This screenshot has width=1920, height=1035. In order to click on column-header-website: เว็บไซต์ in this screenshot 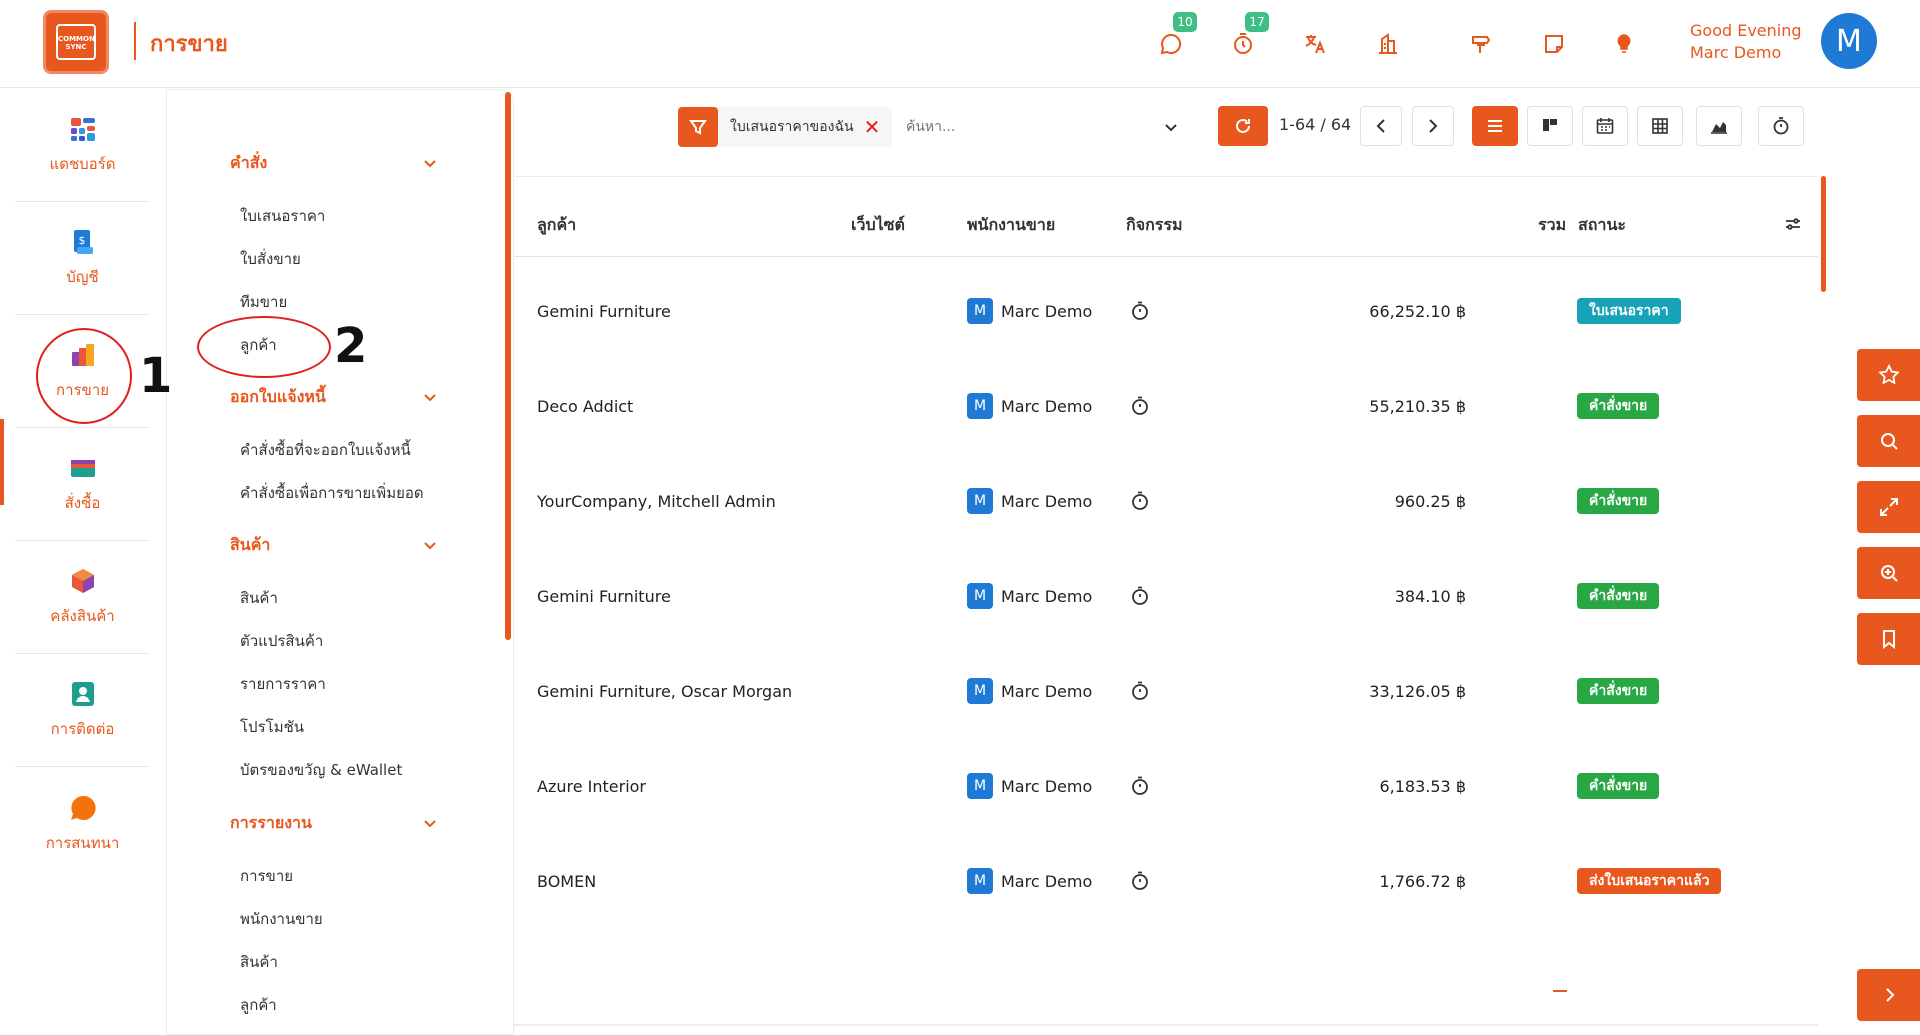, I will do `click(878, 225)`.